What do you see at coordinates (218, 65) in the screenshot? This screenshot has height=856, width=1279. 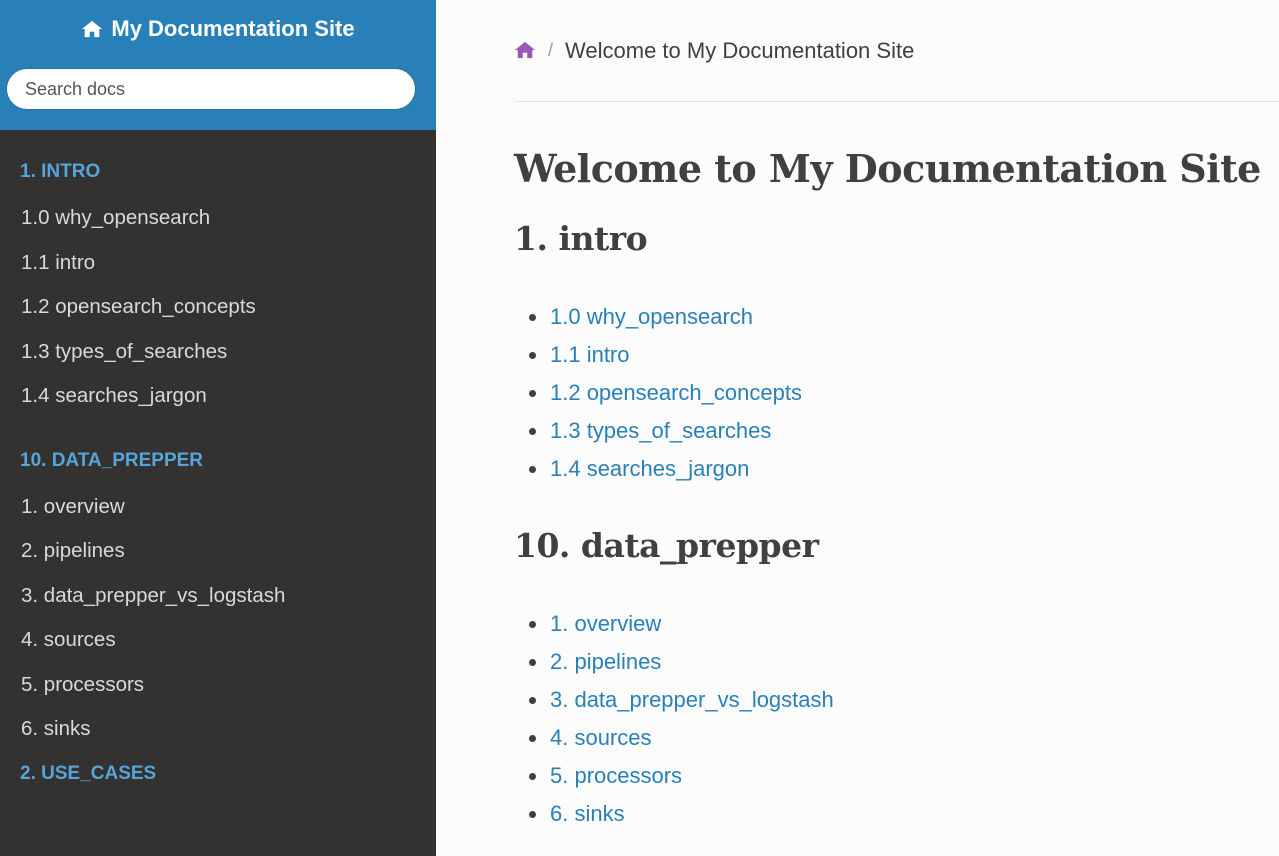 I see `sidebar-header: My Documentation Site` at bounding box center [218, 65].